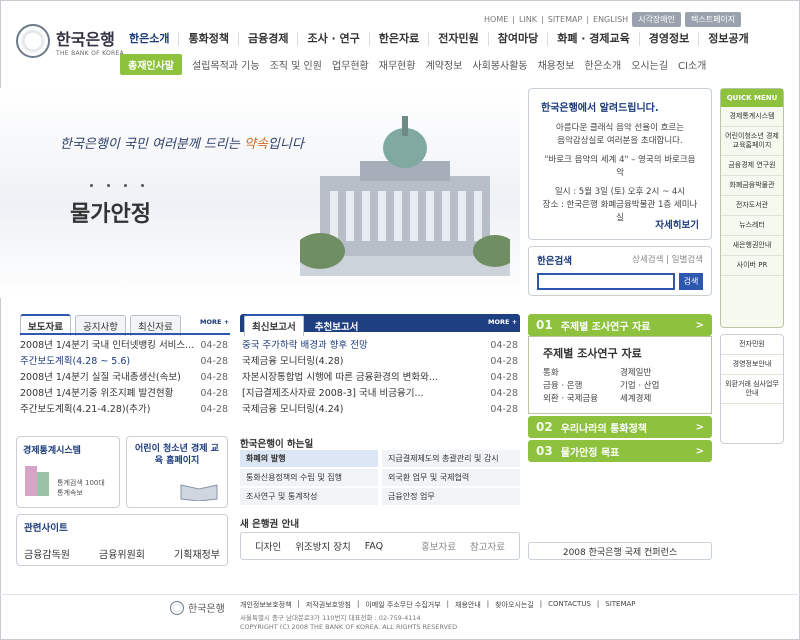 The height and width of the screenshot is (640, 800). Describe the element at coordinates (380, 346) in the screenshot. I see `list-item: 중국 주가하락 배경과 향후 전망 04-28` at that location.